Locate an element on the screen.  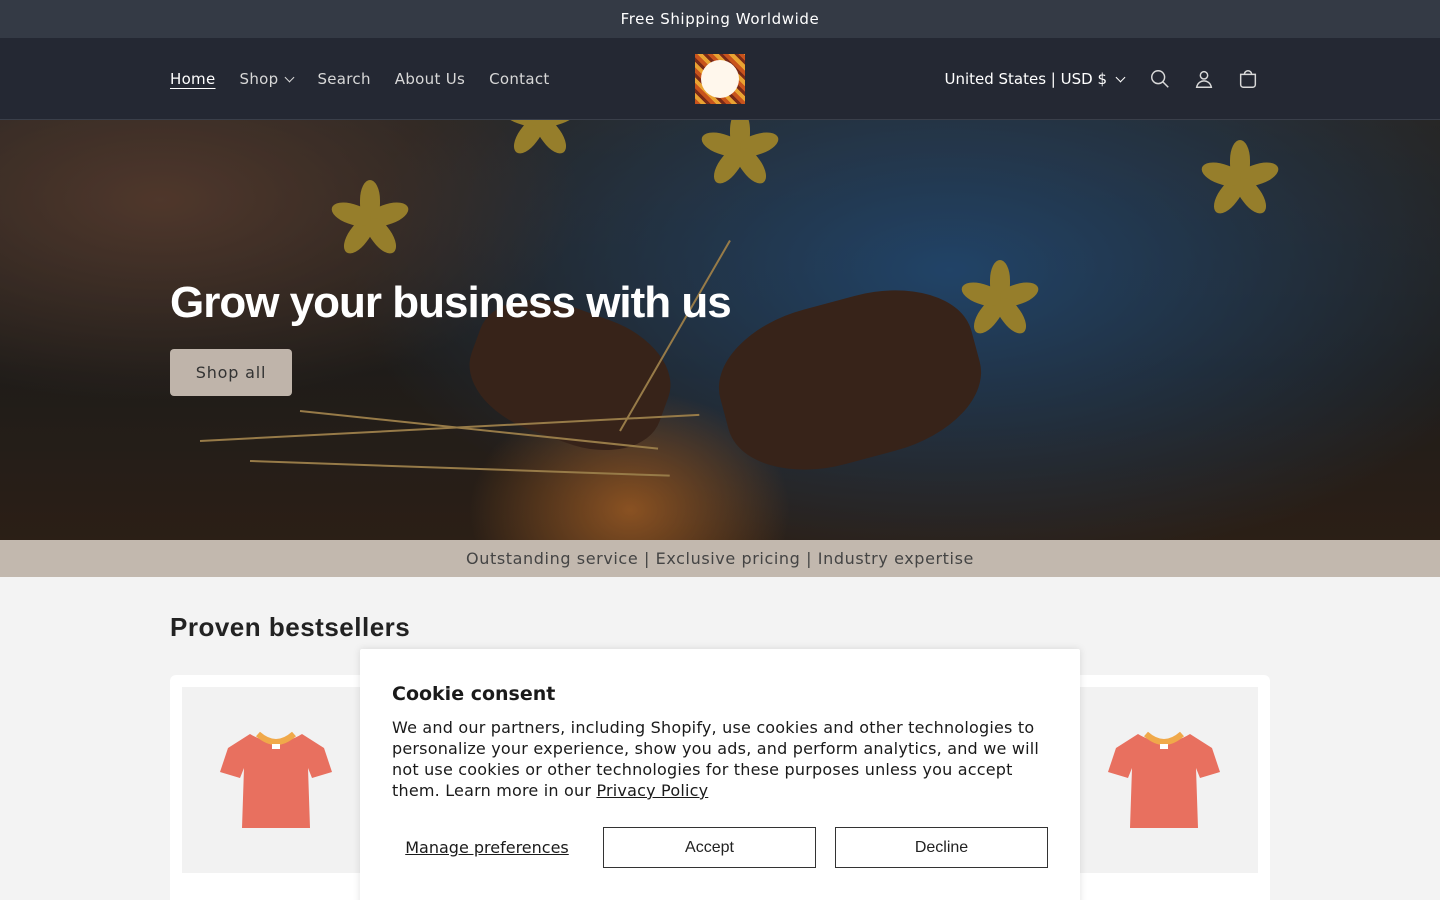
cart-icon is located at coordinates (1248, 79).